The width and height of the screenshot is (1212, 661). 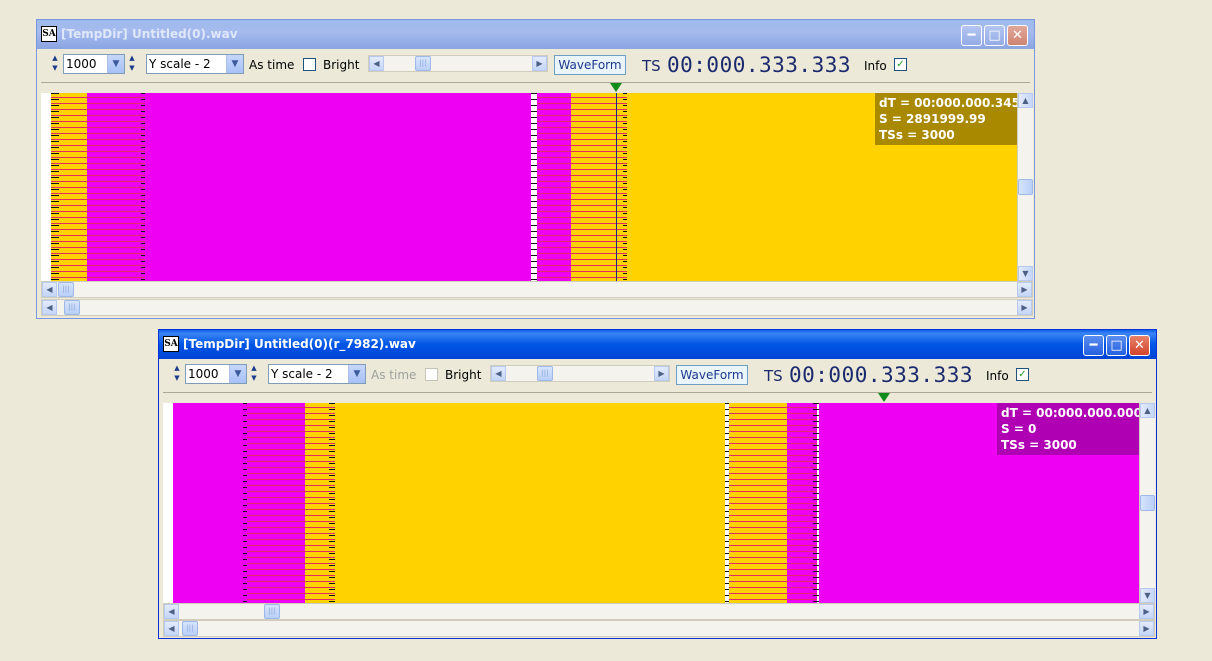 What do you see at coordinates (616, 187) in the screenshot?
I see `time-cursor` at bounding box center [616, 187].